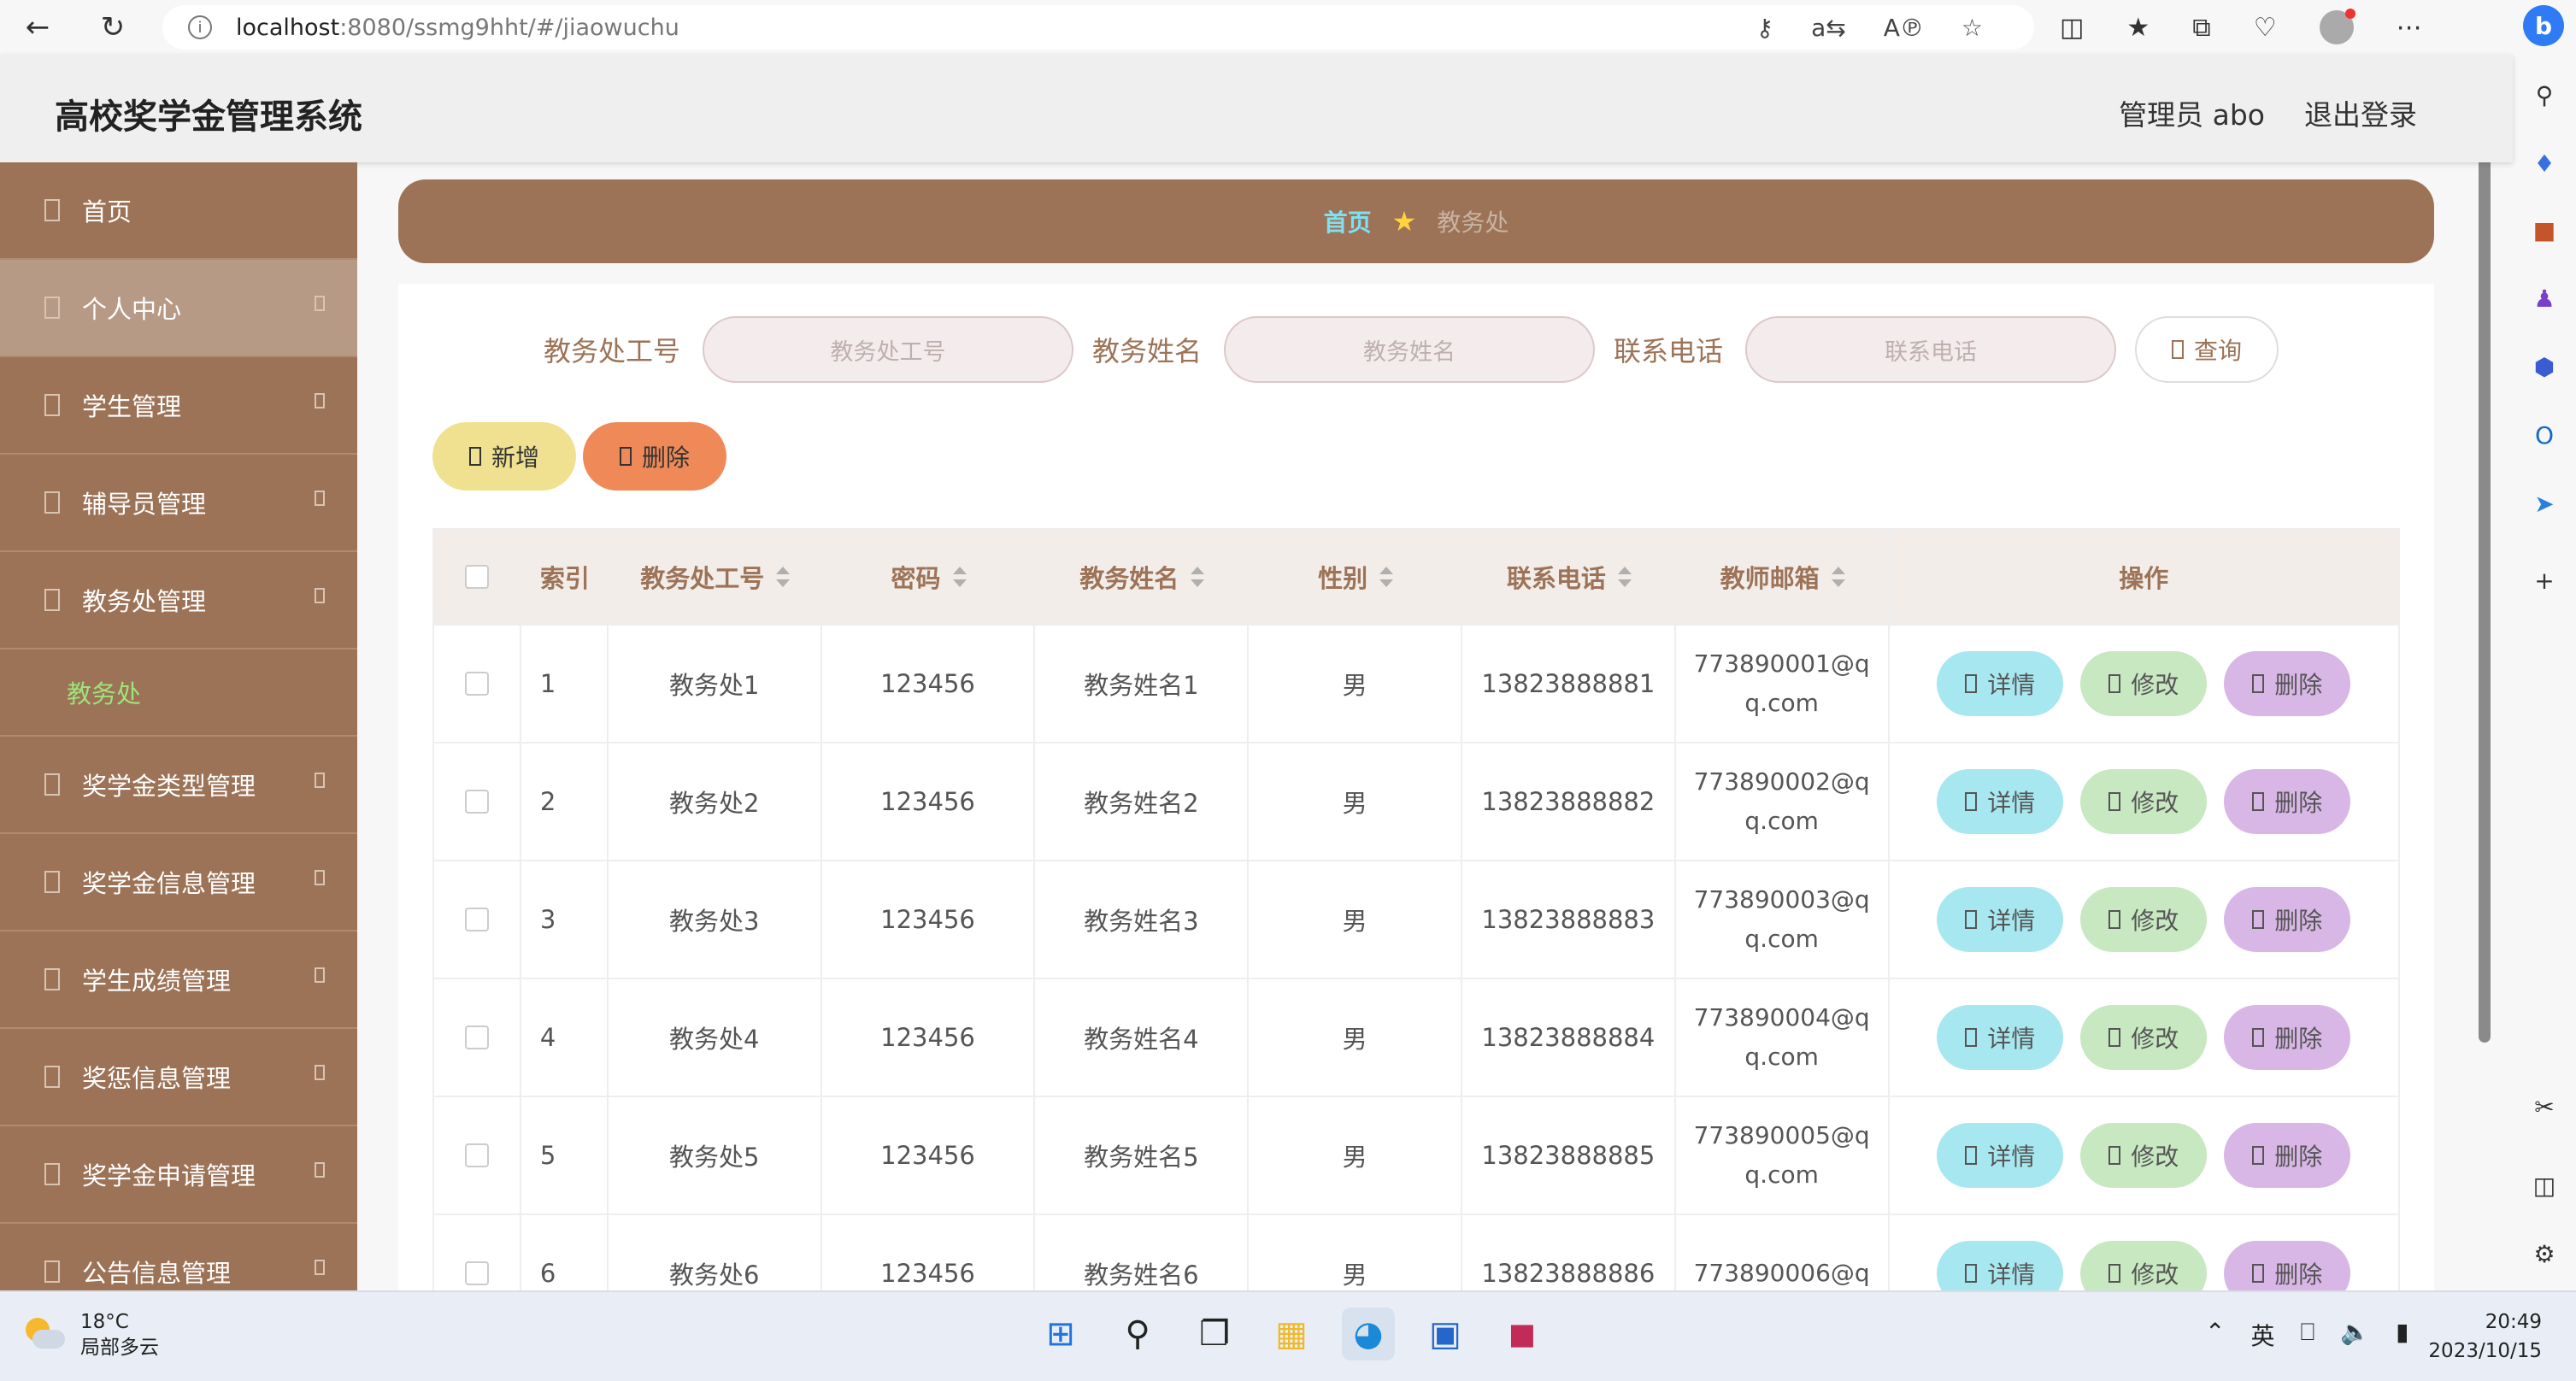 This screenshot has height=1381, width=2576. Describe the element at coordinates (178, 308) in the screenshot. I see `sidebar-item-profile: 个人中心` at that location.